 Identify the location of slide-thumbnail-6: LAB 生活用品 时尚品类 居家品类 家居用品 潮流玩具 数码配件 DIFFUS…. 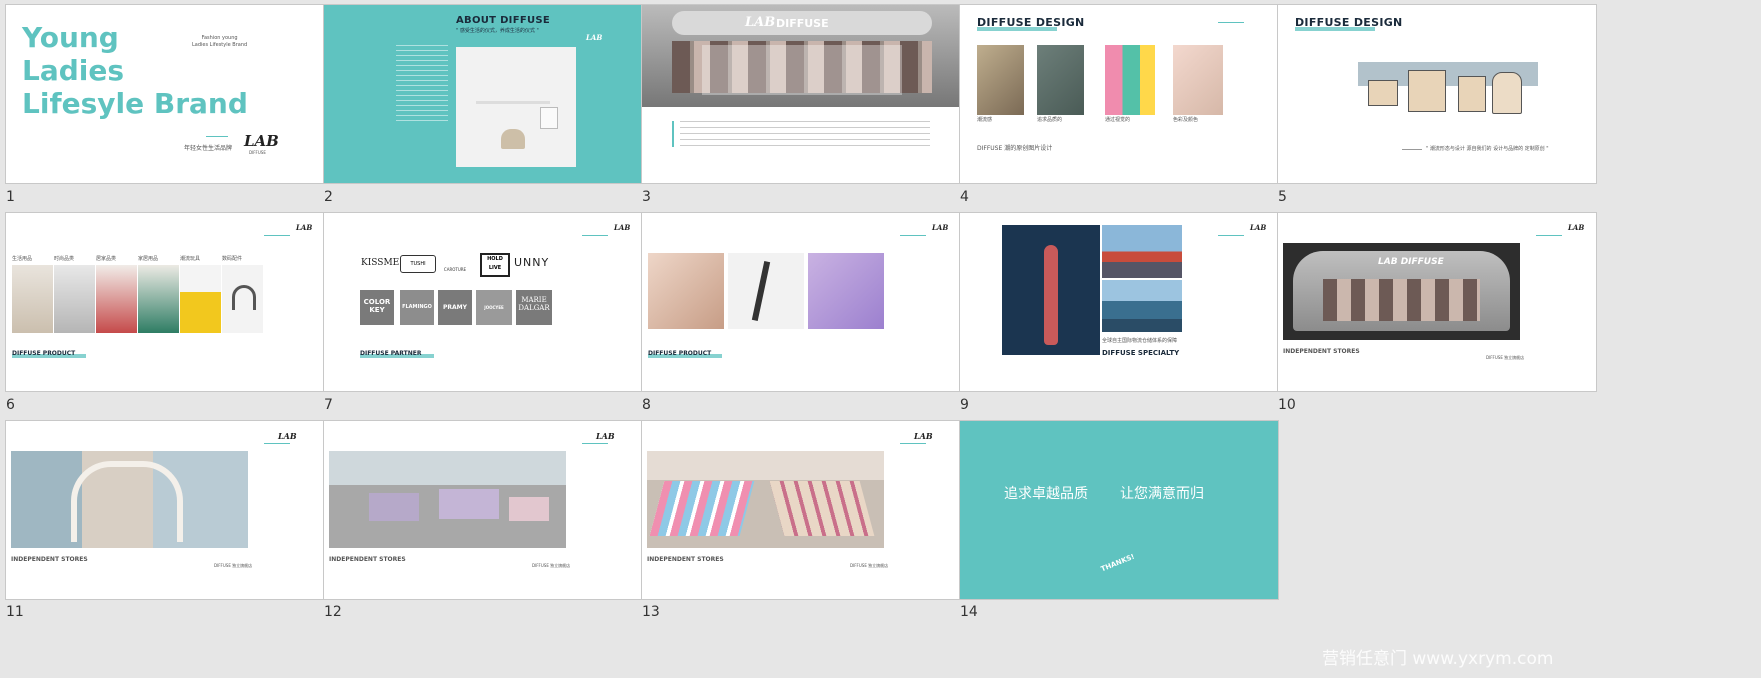
(165, 302).